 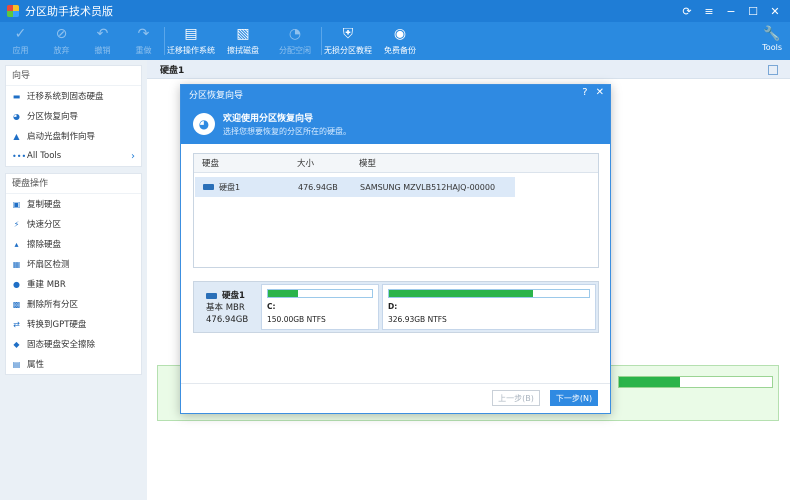 I want to click on disk-cell: 硬盘1, so click(x=246, y=187).